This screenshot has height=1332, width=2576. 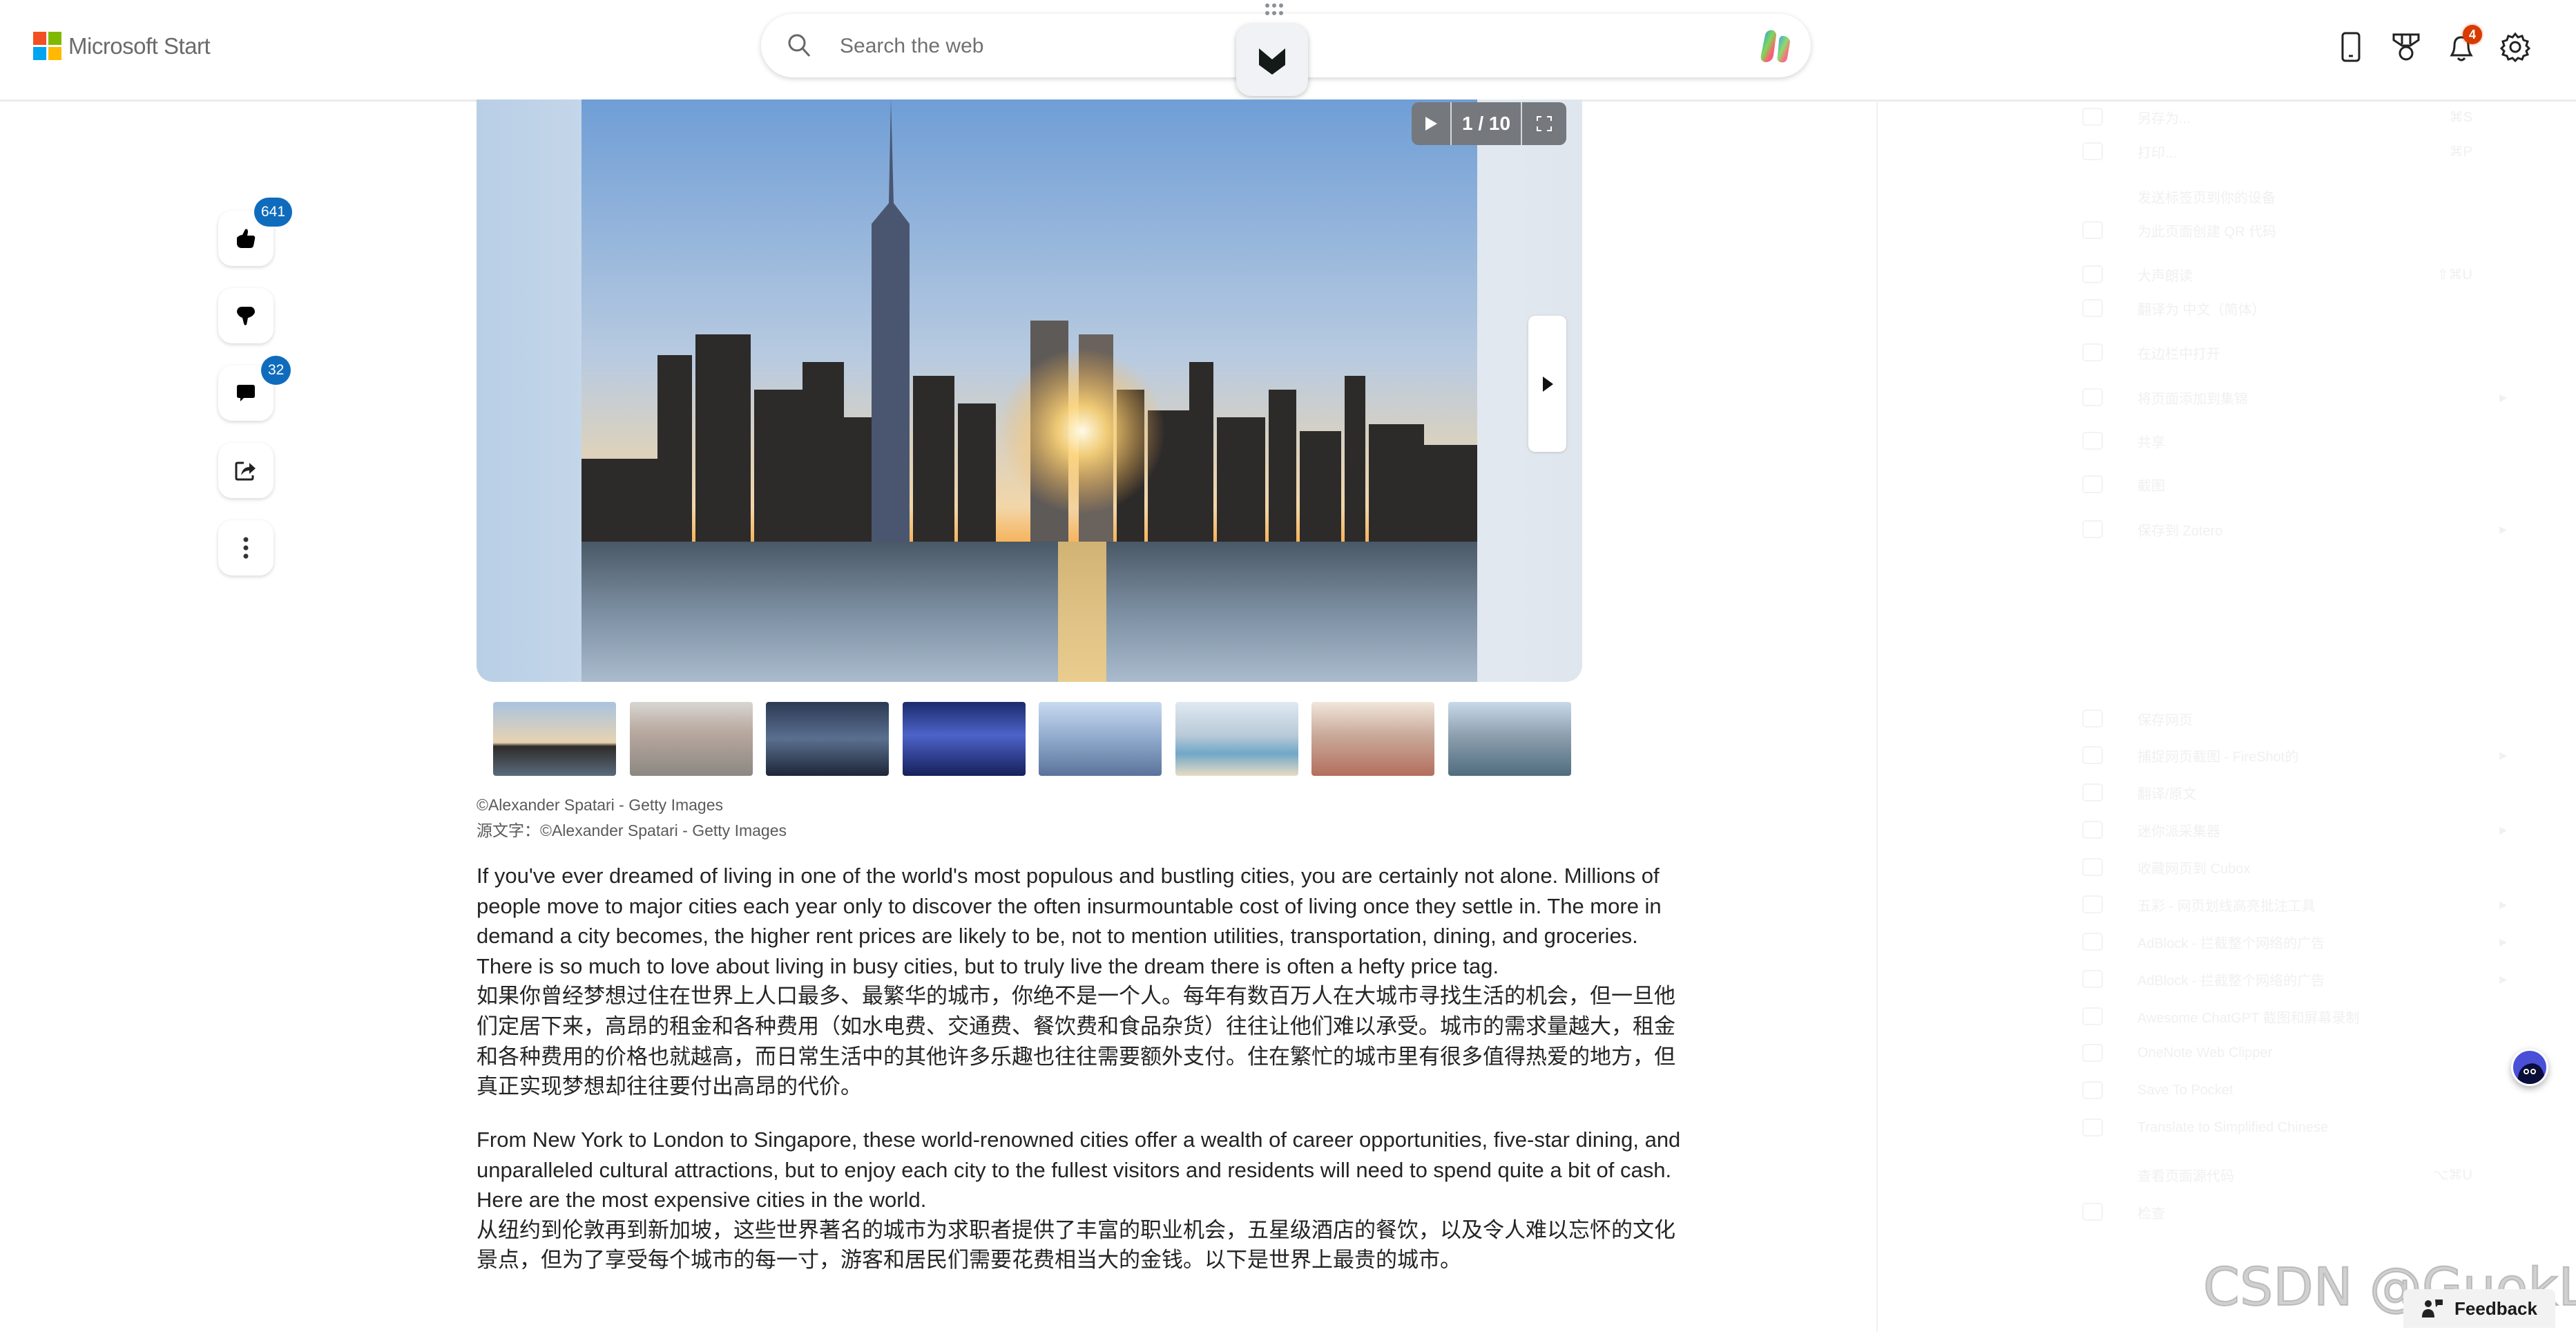 I want to click on menu-item-shortcut: ⌘S, so click(x=2460, y=117).